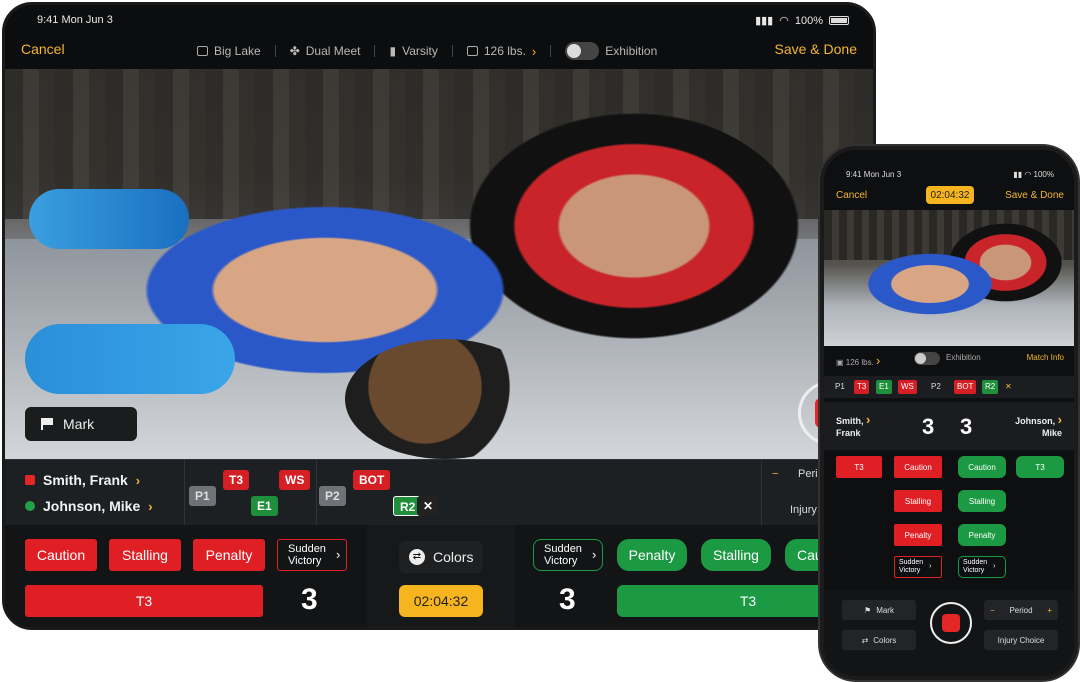 The height and width of the screenshot is (682, 1080). I want to click on exhibition-item: Exhibition, so click(611, 51).